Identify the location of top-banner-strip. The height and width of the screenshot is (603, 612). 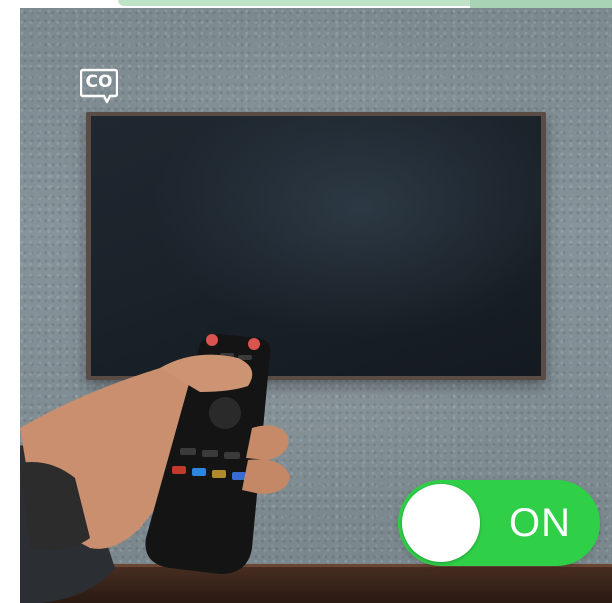
(306, 4).